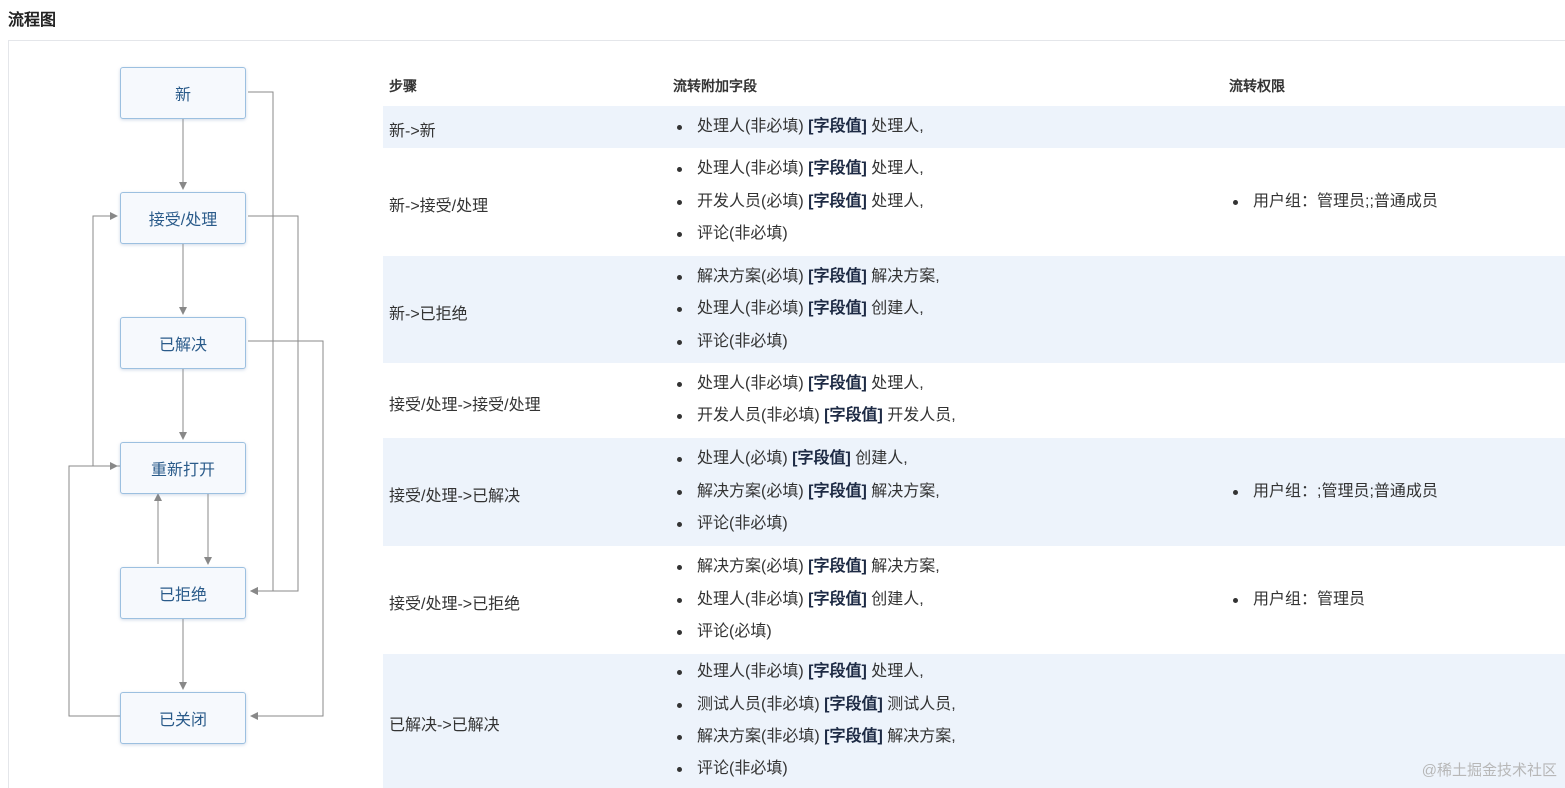 The width and height of the screenshot is (1565, 788). What do you see at coordinates (715, 86) in the screenshot?
I see `header-fields: 流转附加字段` at bounding box center [715, 86].